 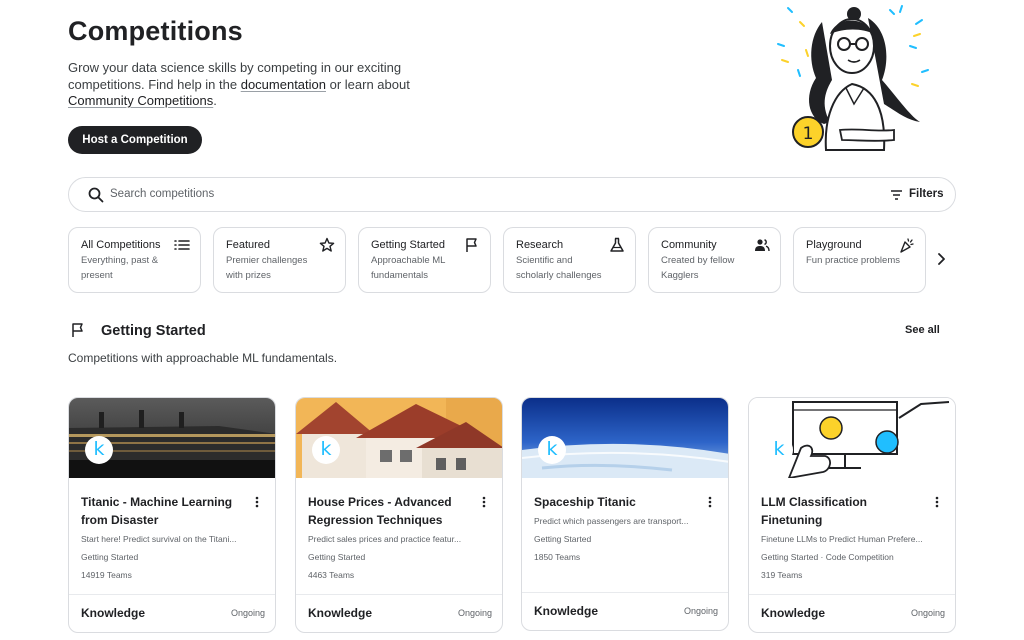 What do you see at coordinates (267, 268) in the screenshot?
I see `category-description: Premier challenges with prizes` at bounding box center [267, 268].